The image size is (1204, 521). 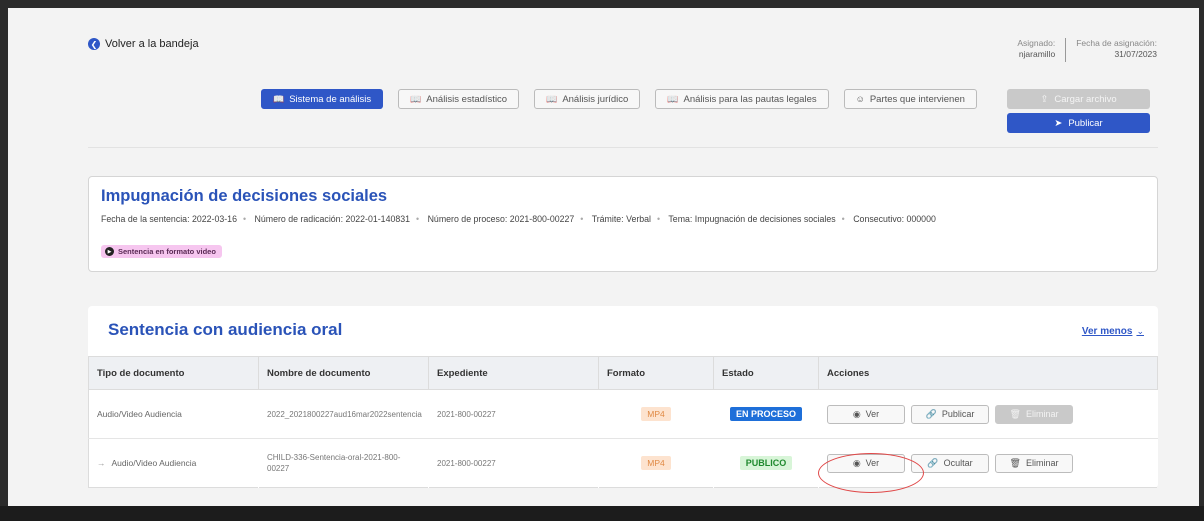 I want to click on cell-nombre: 2022_2021800227aud16mar2022sentencia, so click(x=343, y=414).